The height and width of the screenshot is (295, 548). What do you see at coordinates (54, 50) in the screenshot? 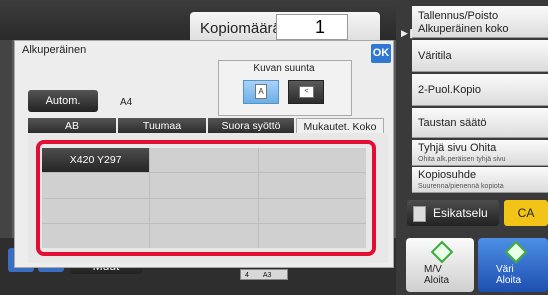
I see `dialog-title: Alkuperäinen` at bounding box center [54, 50].